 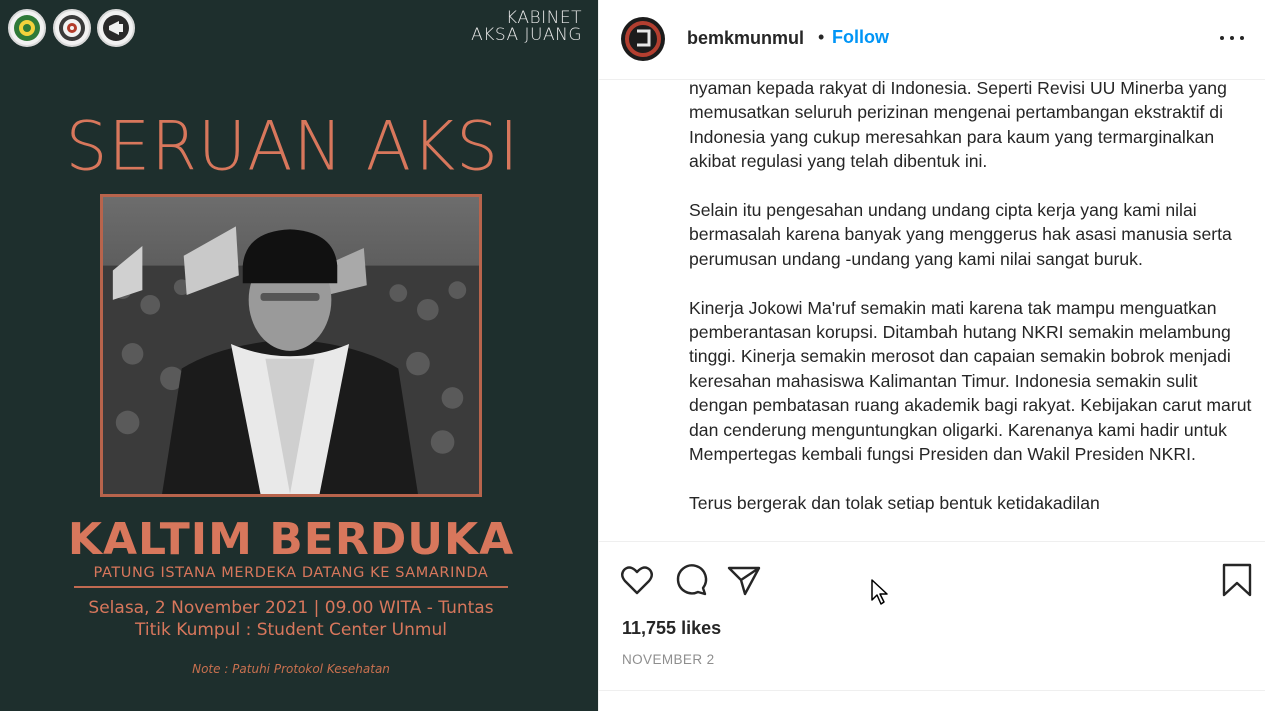 I want to click on health-protocol-note: Note : Patuhi Protokol Kesehatan, so click(x=291, y=669).